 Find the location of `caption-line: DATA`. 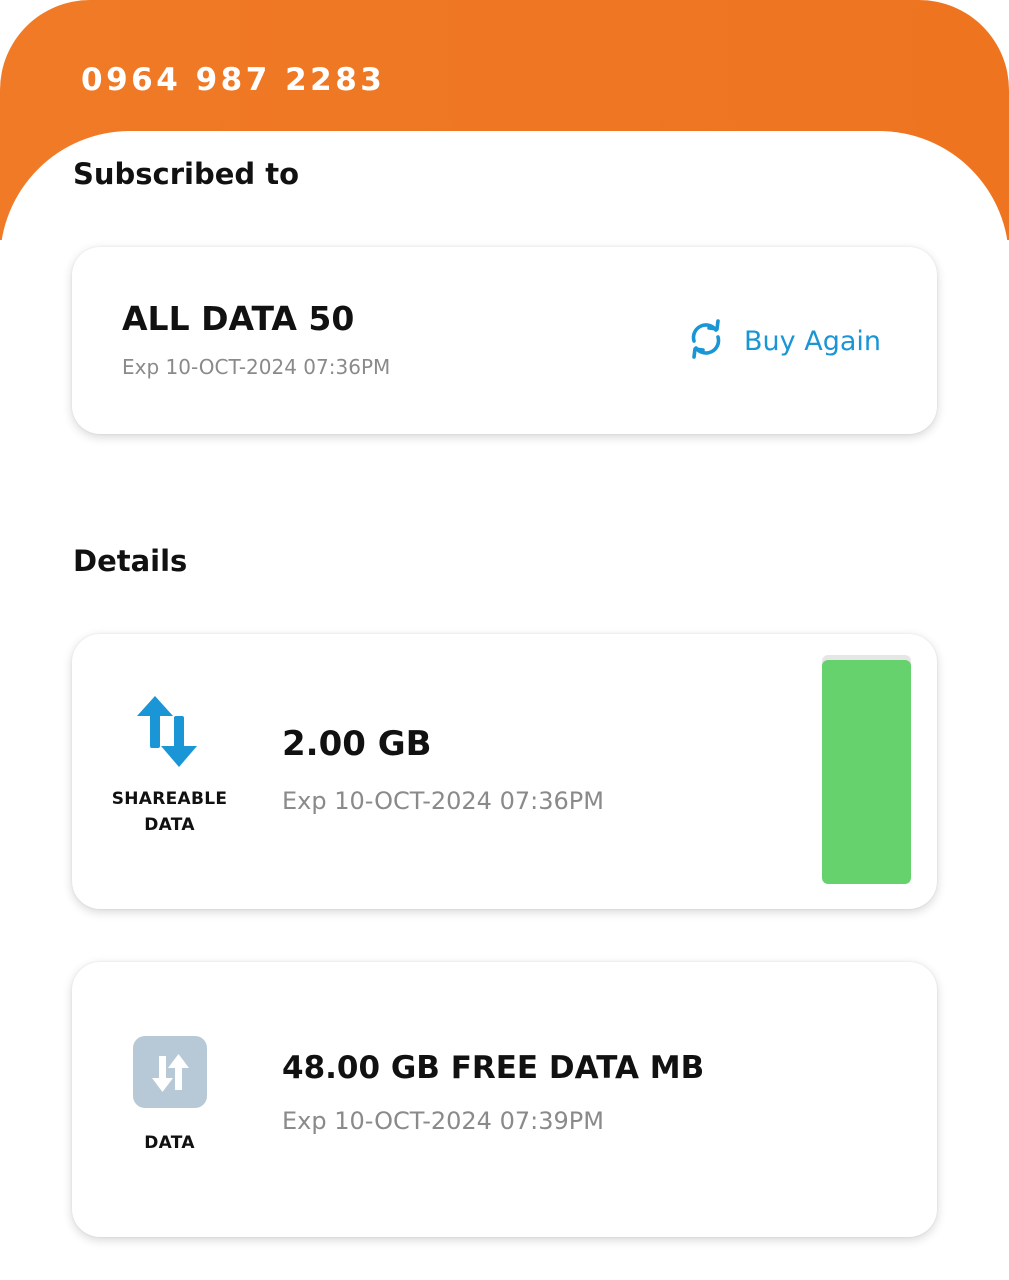

caption-line: DATA is located at coordinates (169, 825).